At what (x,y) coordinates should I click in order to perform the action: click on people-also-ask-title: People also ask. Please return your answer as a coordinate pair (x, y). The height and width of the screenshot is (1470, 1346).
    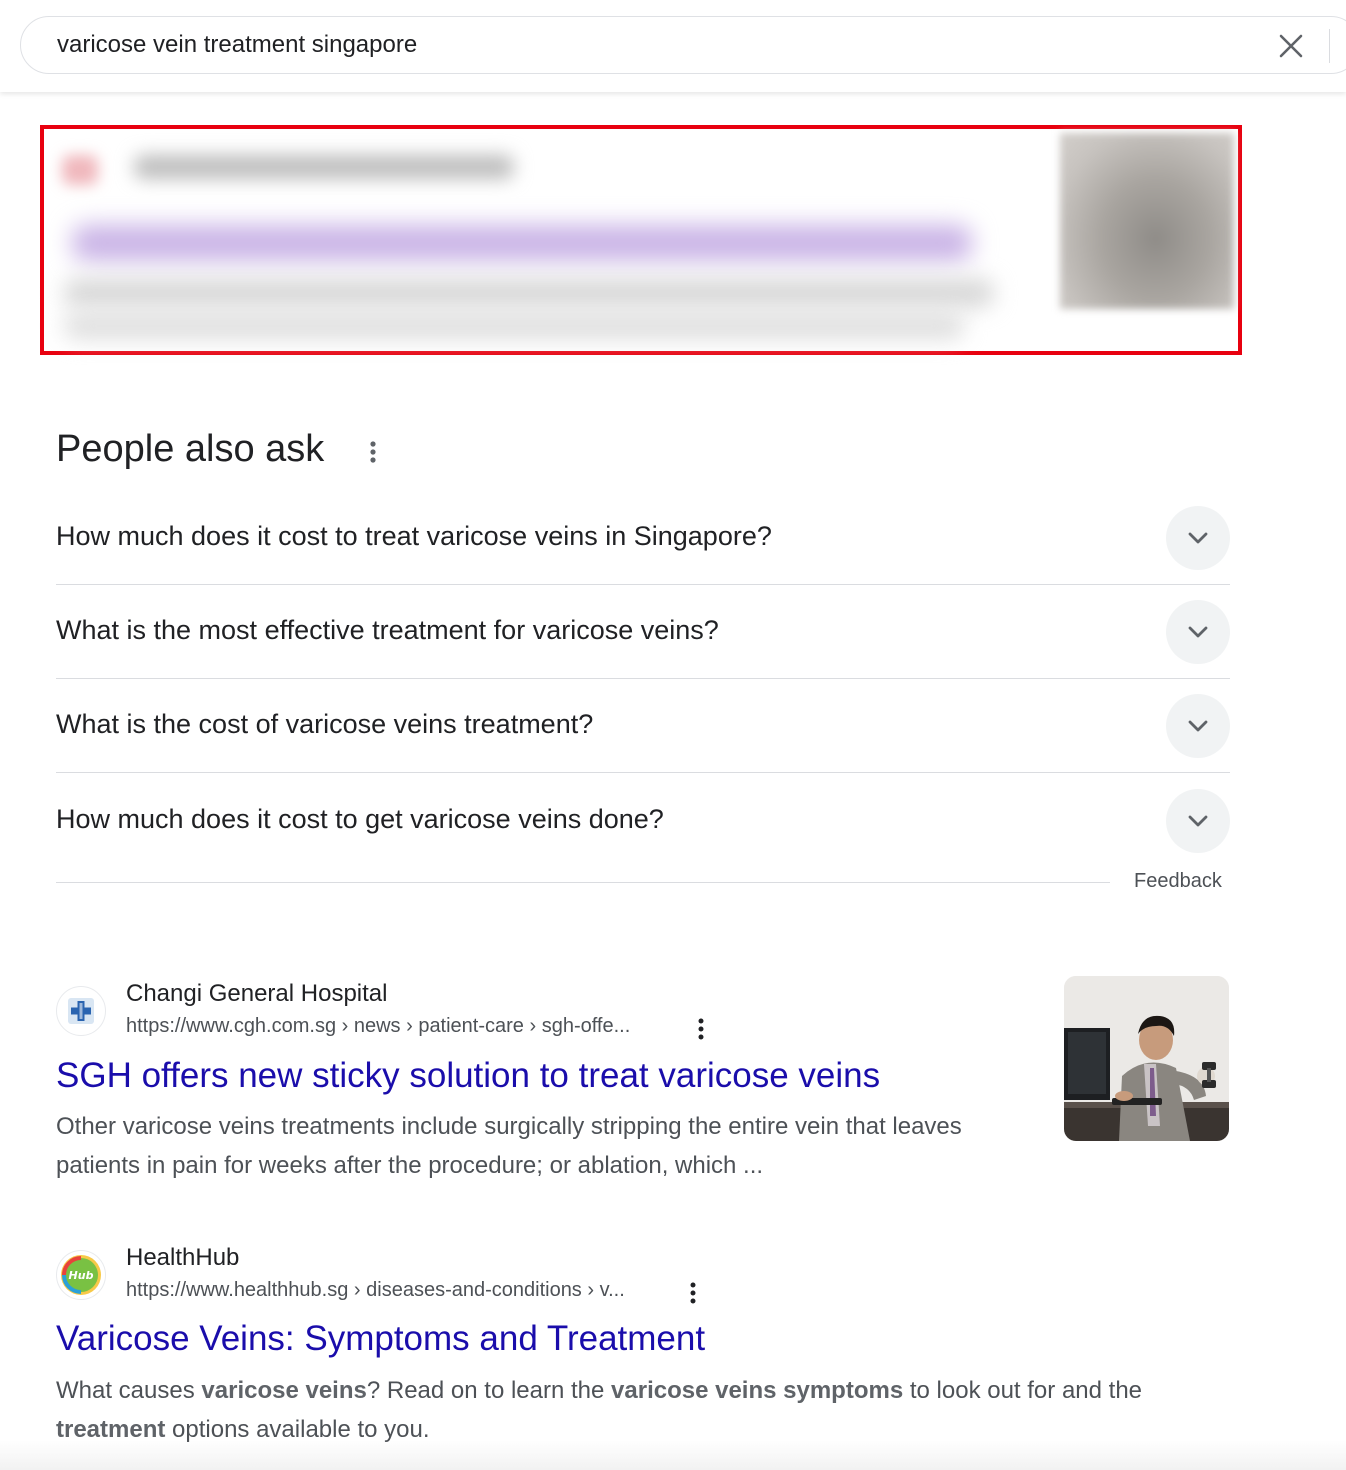
    Looking at the image, I should click on (190, 449).